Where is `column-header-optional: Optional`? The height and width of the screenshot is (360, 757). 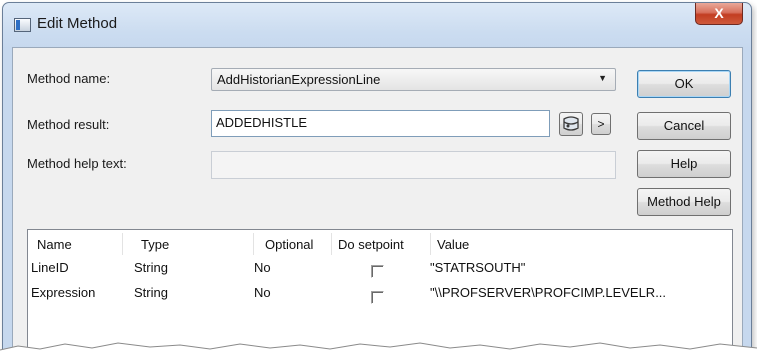
column-header-optional: Optional is located at coordinates (289, 244).